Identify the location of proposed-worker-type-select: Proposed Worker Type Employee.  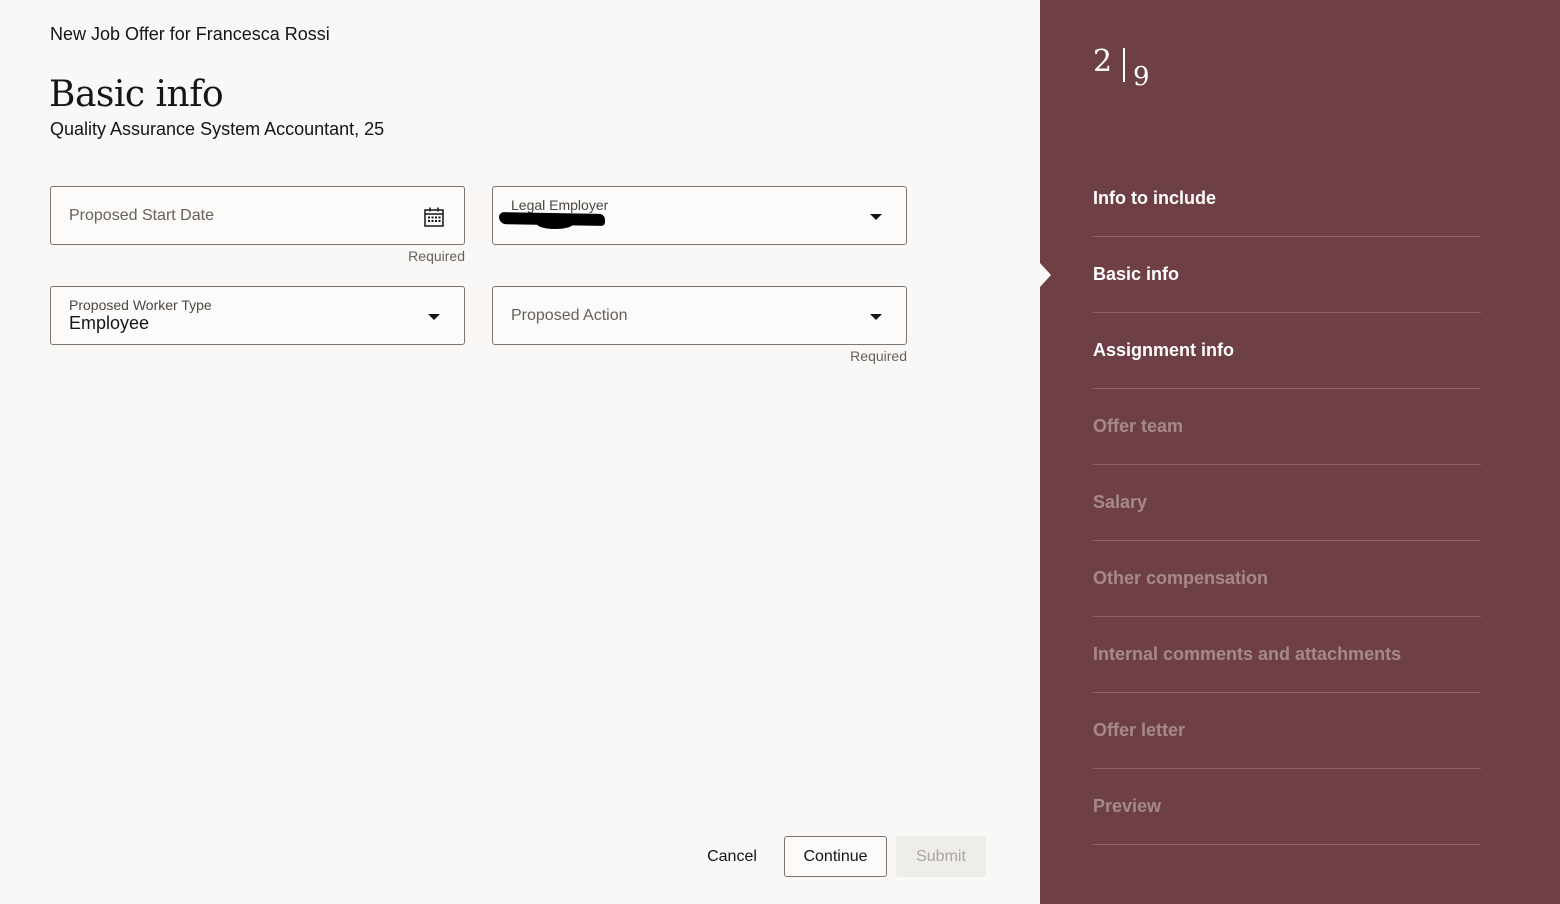
(257, 315).